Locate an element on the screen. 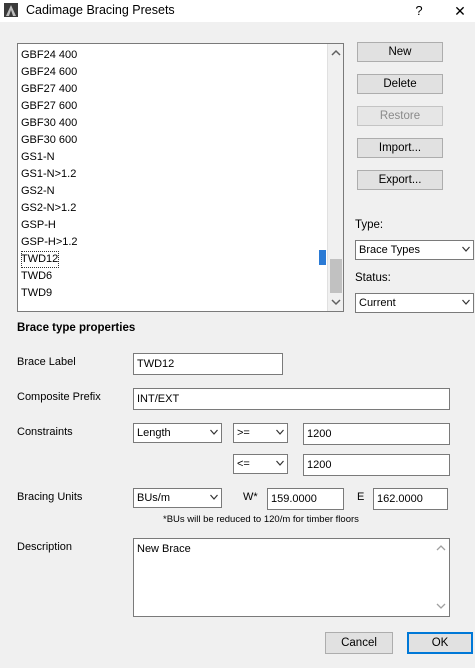  constraint2-operator-select: <= is located at coordinates (260, 464).